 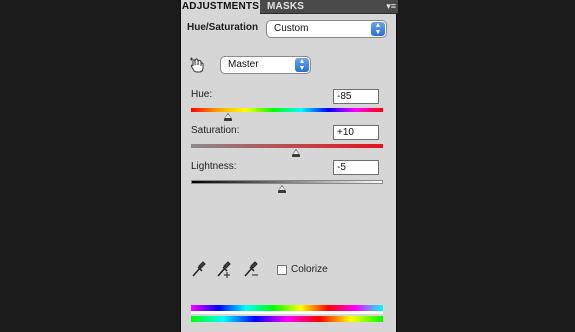 I want to click on saturation-slider-thumb-base, so click(x=296, y=156).